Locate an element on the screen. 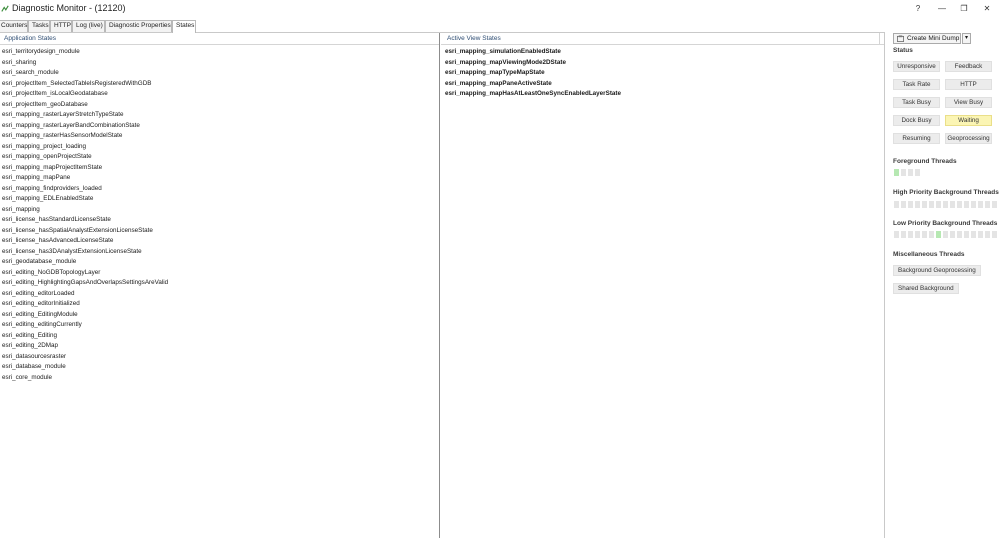 This screenshot has width=999, height=538. application-state-item: esri_datasourcesraster is located at coordinates (219, 357).